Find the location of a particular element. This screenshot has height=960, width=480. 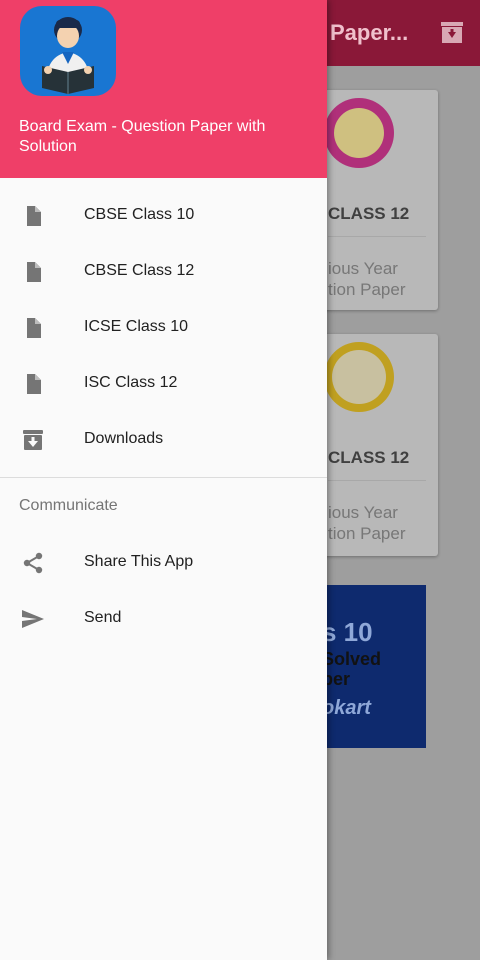

drawer-item-label: ISC Class 12 is located at coordinates (131, 382).